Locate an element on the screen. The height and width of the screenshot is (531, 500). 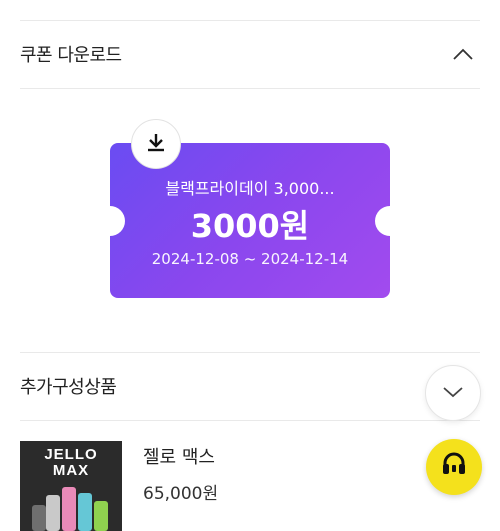
coupon-header-divider is located at coordinates (250, 88).